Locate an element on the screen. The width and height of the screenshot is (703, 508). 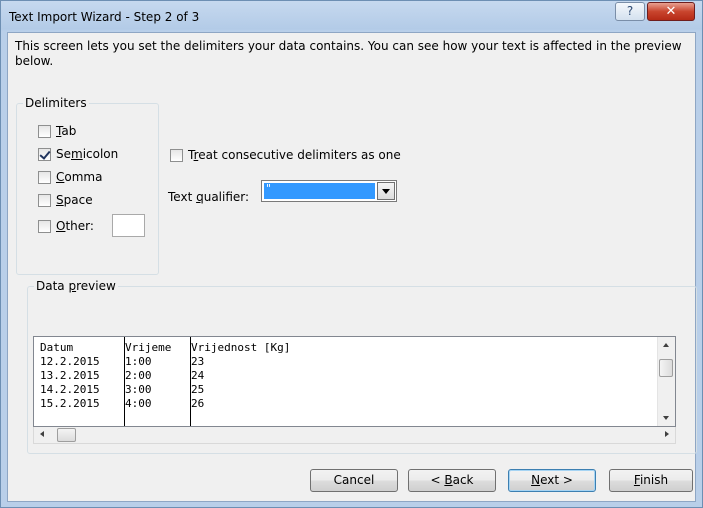
help-button: ? is located at coordinates (630, 11).